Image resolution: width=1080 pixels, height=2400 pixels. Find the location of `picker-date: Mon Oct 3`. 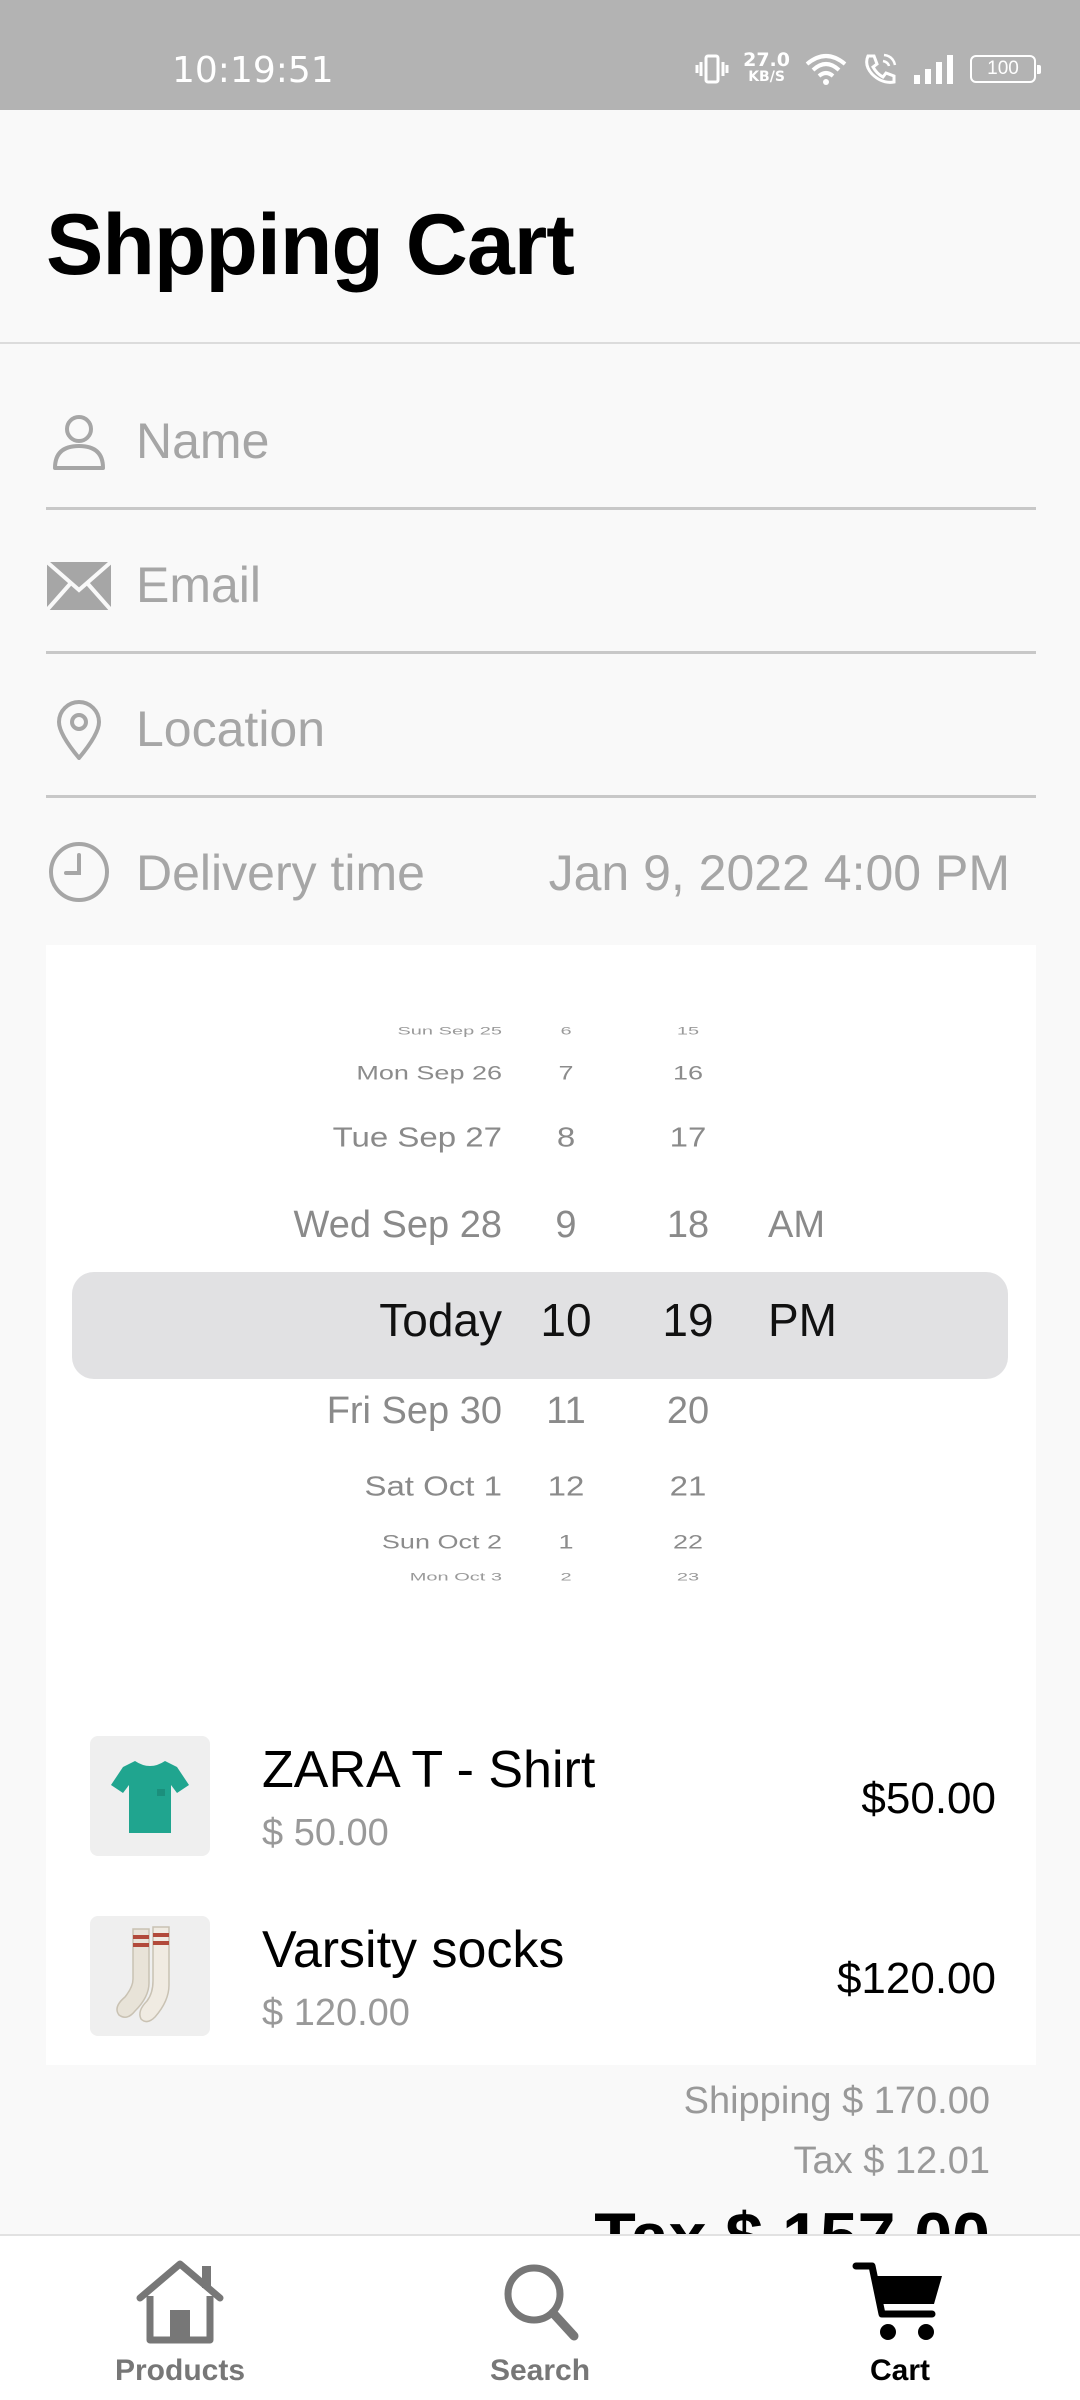

picker-date: Mon Oct 3 is located at coordinates (455, 1577).